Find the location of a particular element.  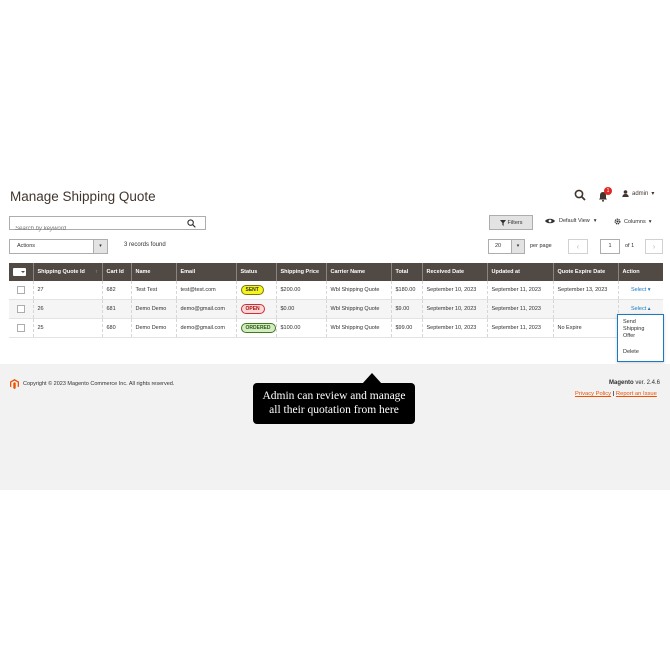

row-action-select: Select ▾ is located at coordinates (641, 290).